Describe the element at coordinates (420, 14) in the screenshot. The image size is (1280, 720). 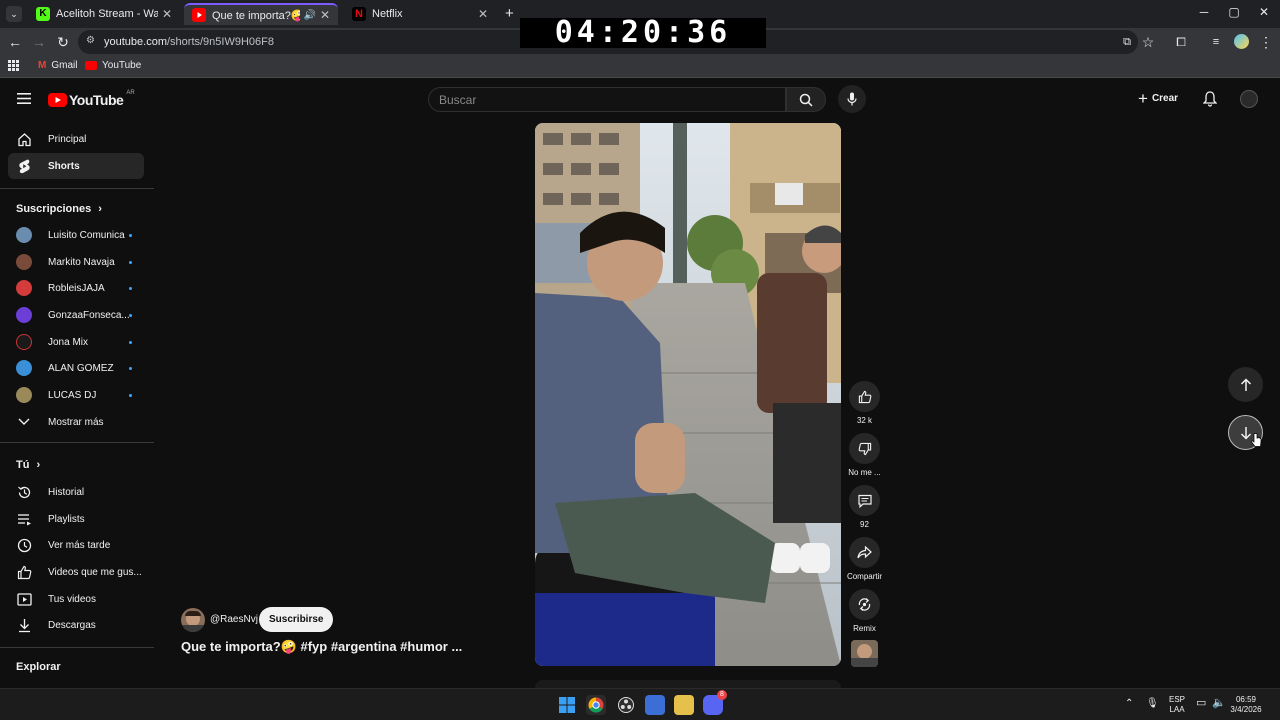
I see `tab-netflix: N Netflix ✕` at that location.